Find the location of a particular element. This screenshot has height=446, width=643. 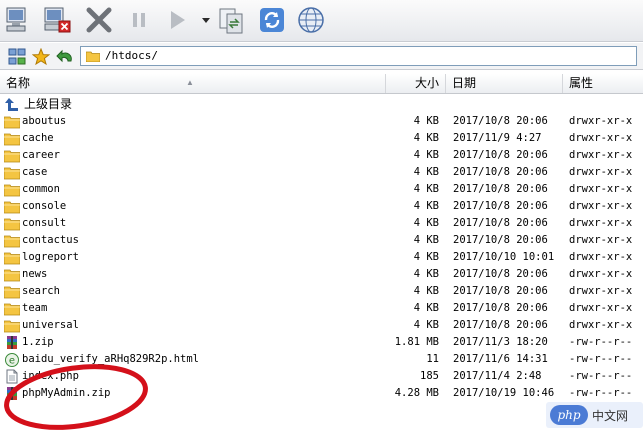

file-name: contactus is located at coordinates (50, 240).